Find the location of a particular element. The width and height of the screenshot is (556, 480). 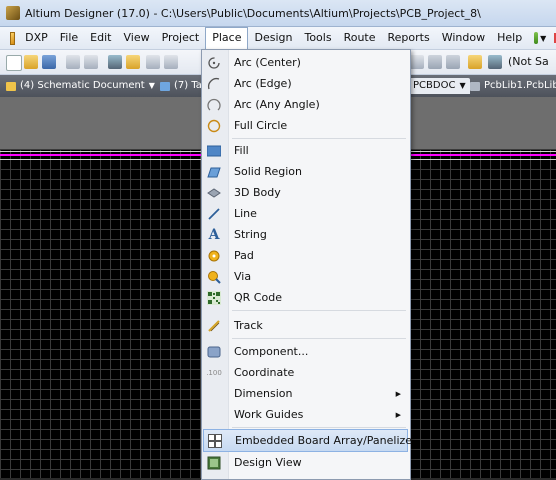

full-circle-icon is located at coordinates (214, 126).